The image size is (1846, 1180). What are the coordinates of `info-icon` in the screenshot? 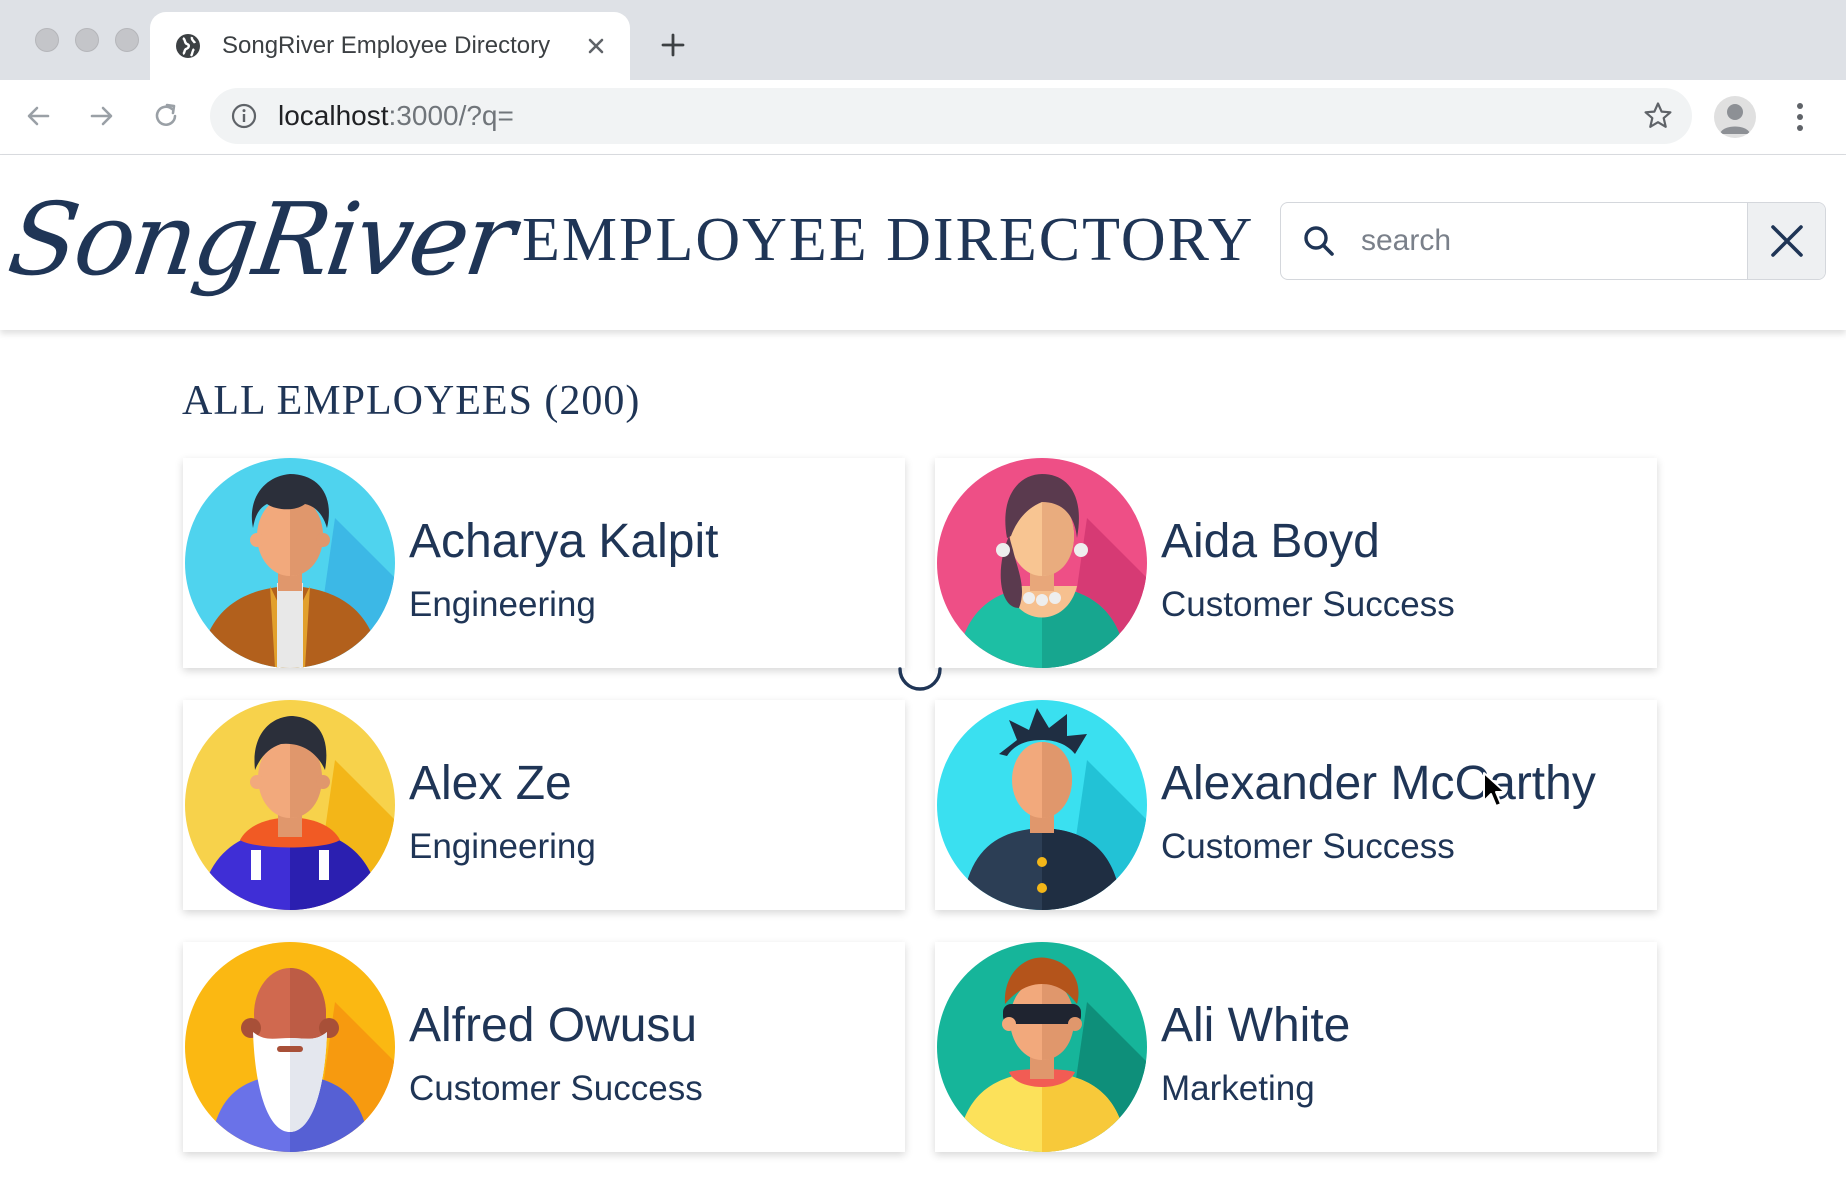 It's located at (244, 116).